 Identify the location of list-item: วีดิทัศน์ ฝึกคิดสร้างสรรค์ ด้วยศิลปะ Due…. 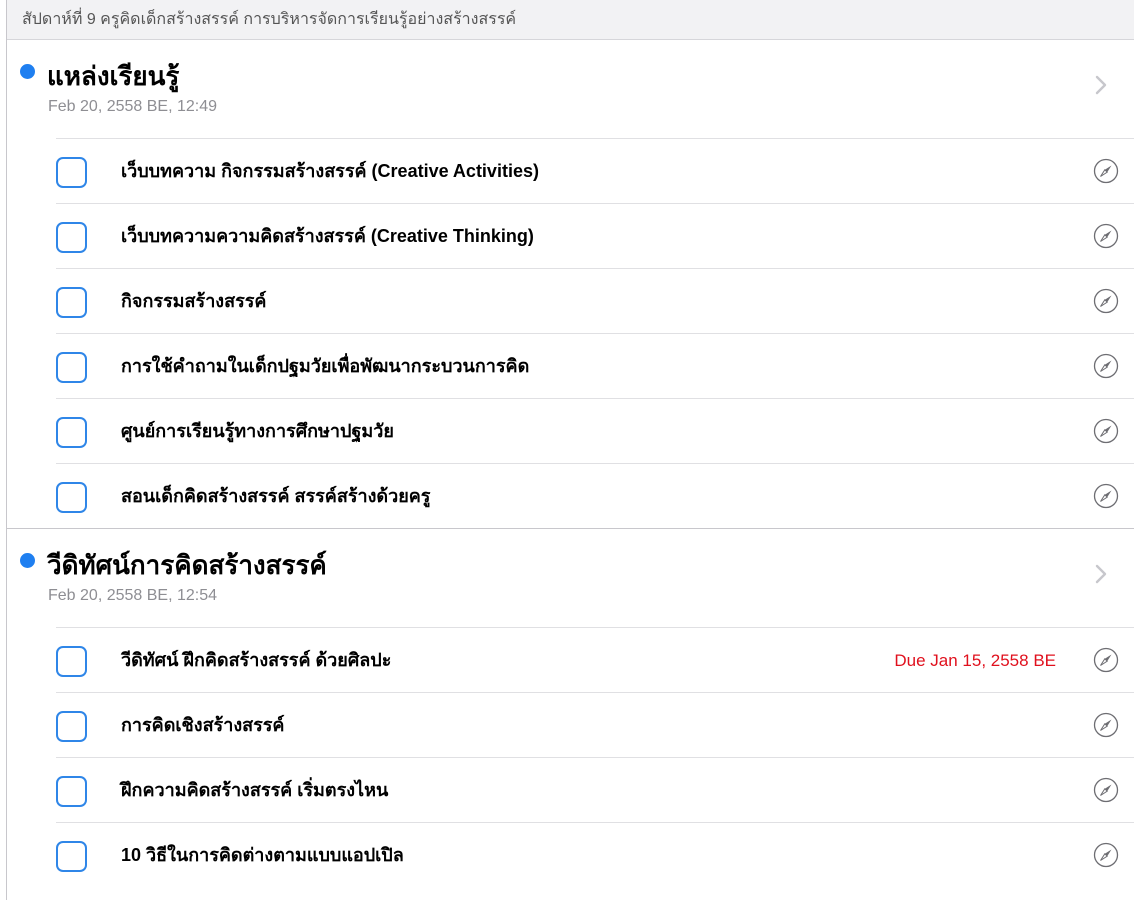
(595, 659).